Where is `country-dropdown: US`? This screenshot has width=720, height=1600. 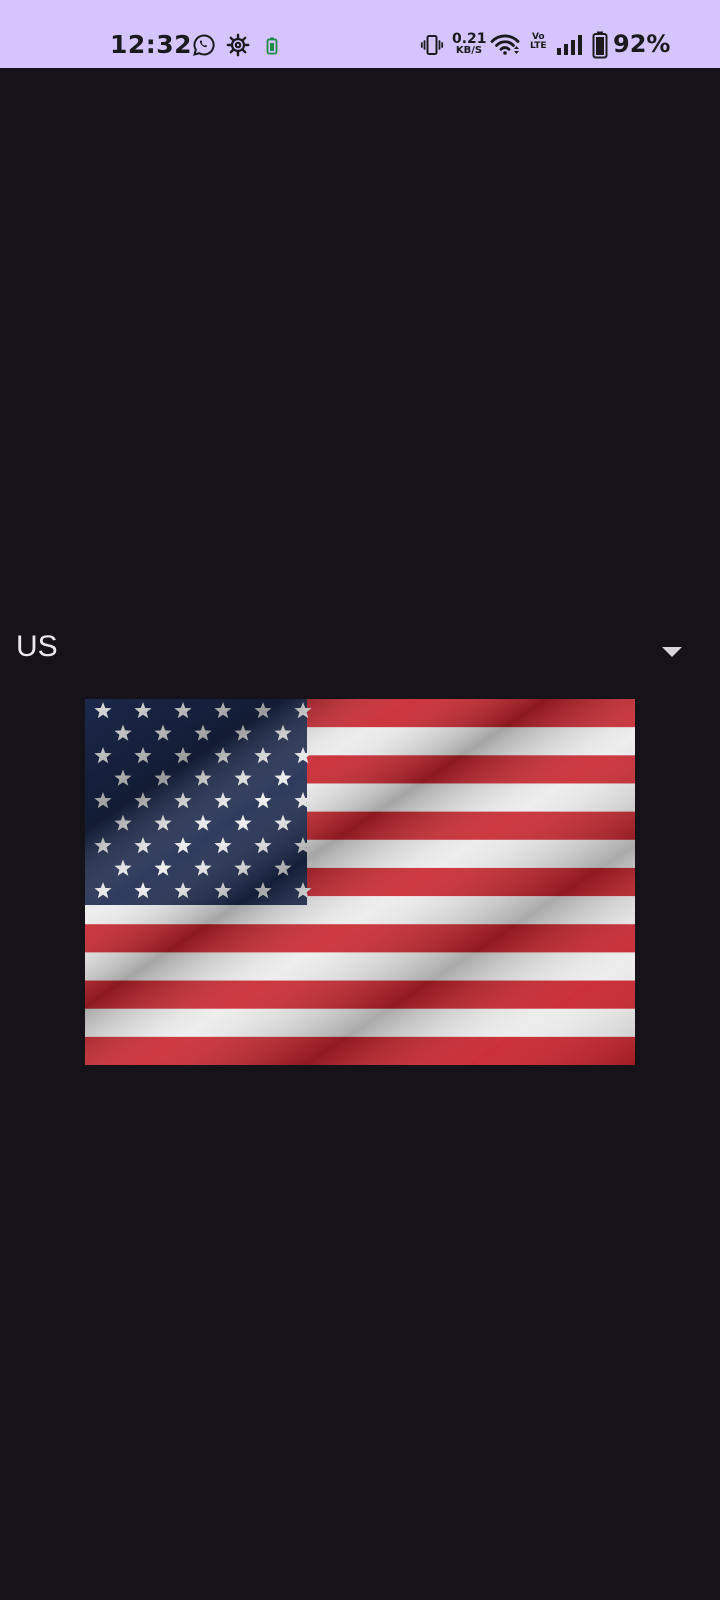 country-dropdown: US is located at coordinates (360, 650).